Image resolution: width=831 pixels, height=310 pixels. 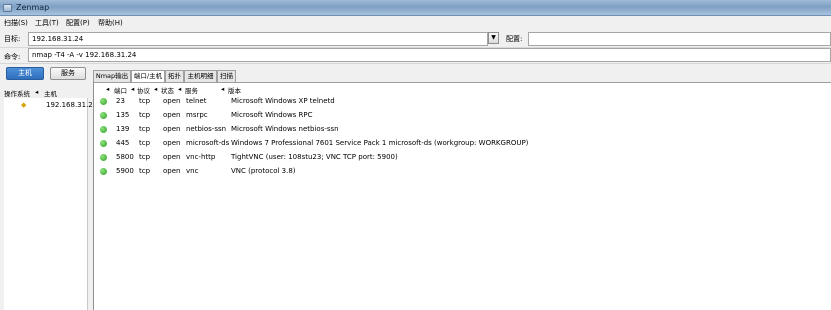 What do you see at coordinates (285, 129) in the screenshot?
I see `version-cell: Microsoft Windows netbios-ssn` at bounding box center [285, 129].